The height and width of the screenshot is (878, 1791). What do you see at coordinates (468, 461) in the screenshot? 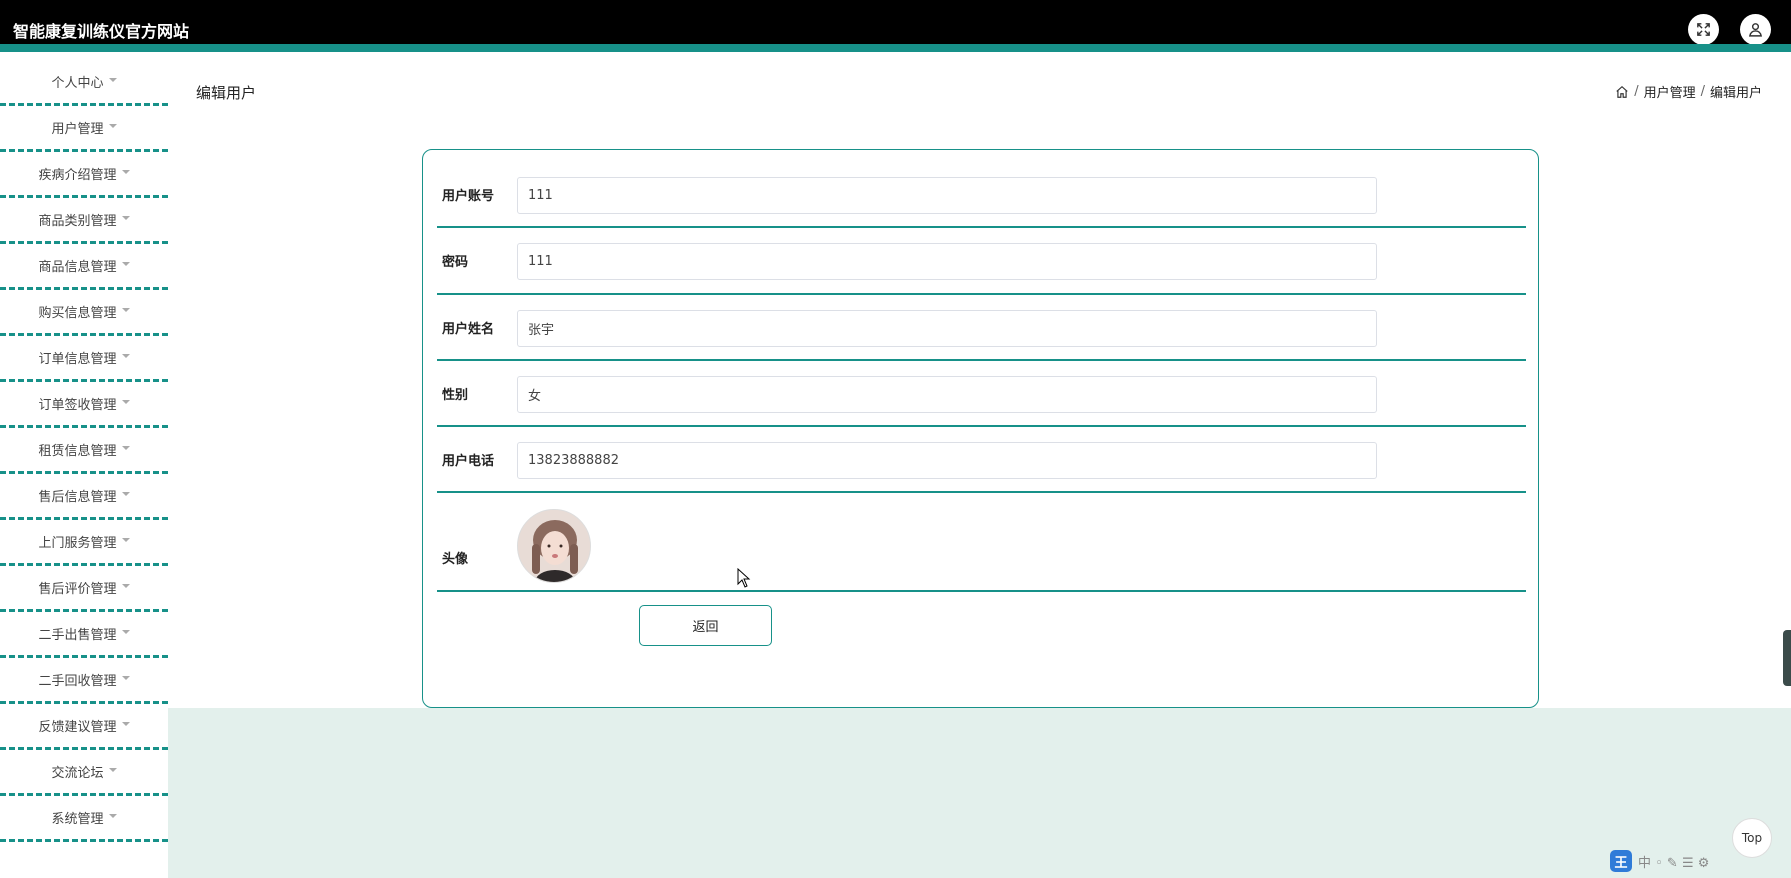
I see `phone-label: 用户电话` at bounding box center [468, 461].